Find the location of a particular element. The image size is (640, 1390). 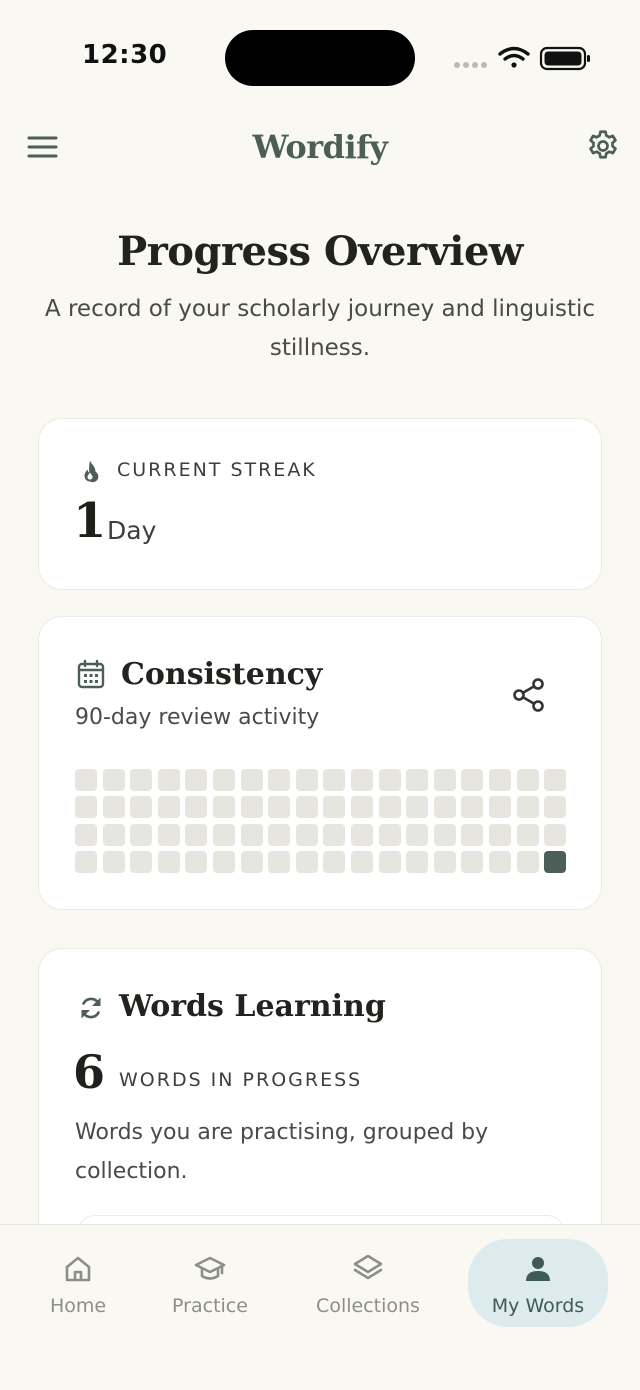

nav-practice: Practice is located at coordinates (210, 1283).